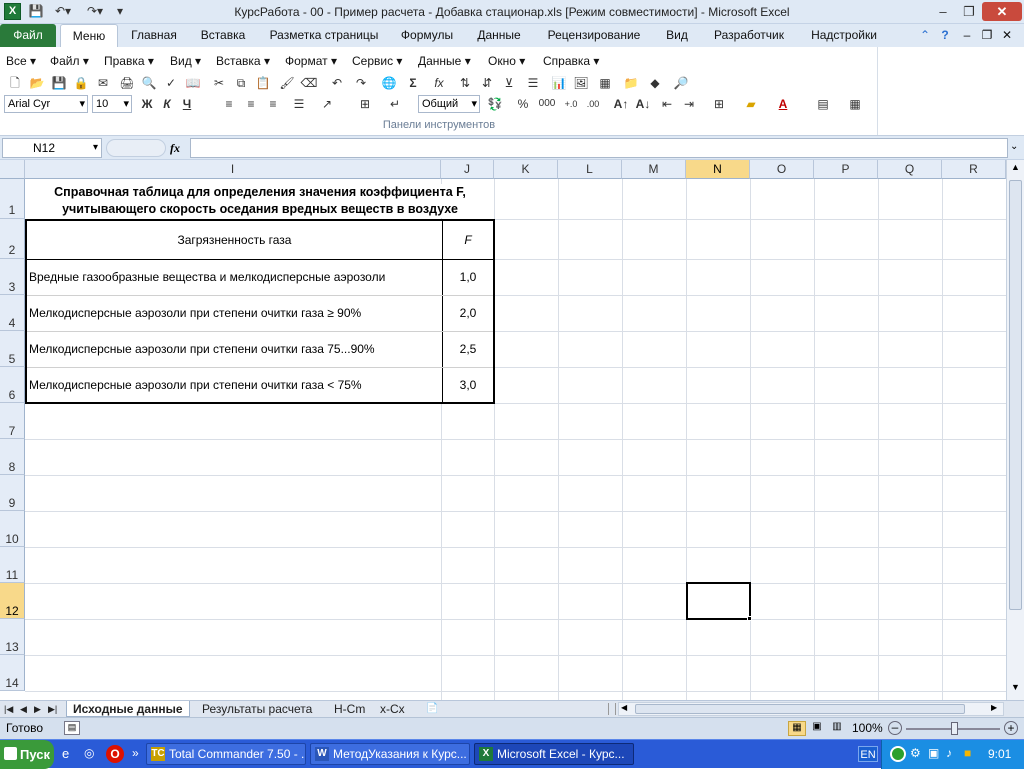  What do you see at coordinates (365, 104) in the screenshot?
I see `merge-center-icon: ⊞` at bounding box center [365, 104].